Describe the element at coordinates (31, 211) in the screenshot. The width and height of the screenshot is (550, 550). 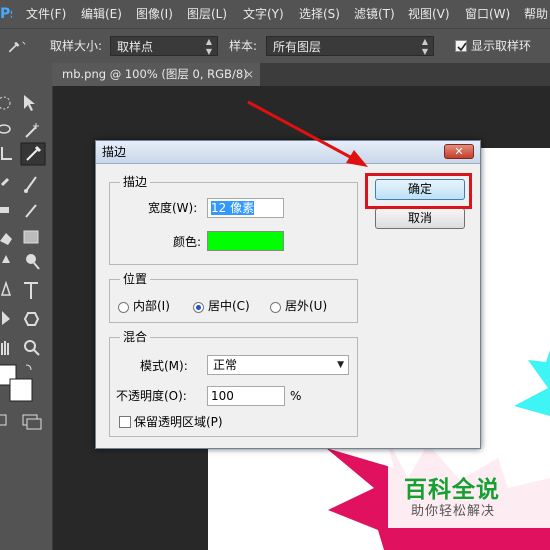
I see `history-brush-icon` at that location.